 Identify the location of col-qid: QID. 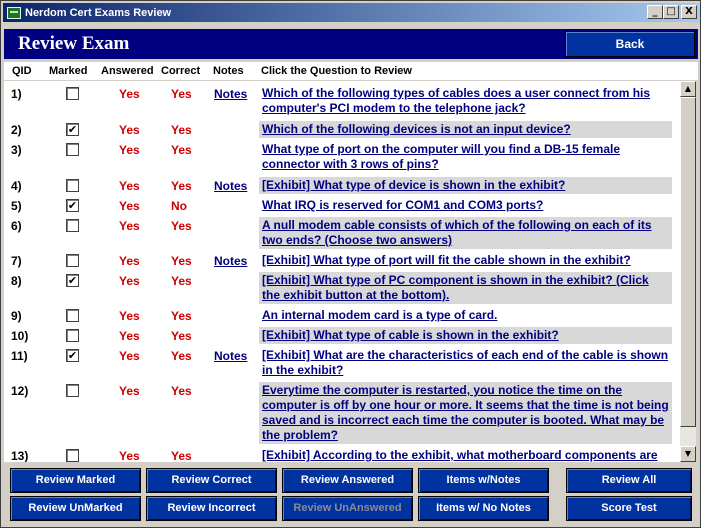
(22, 71).